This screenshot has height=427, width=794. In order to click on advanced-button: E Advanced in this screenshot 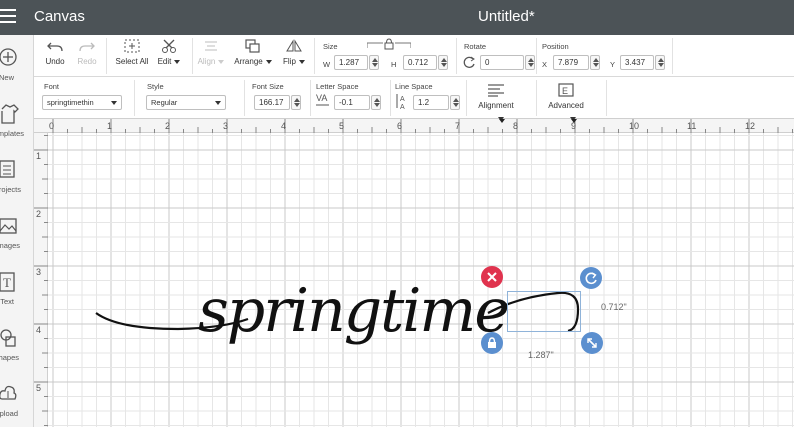, I will do `click(566, 96)`.